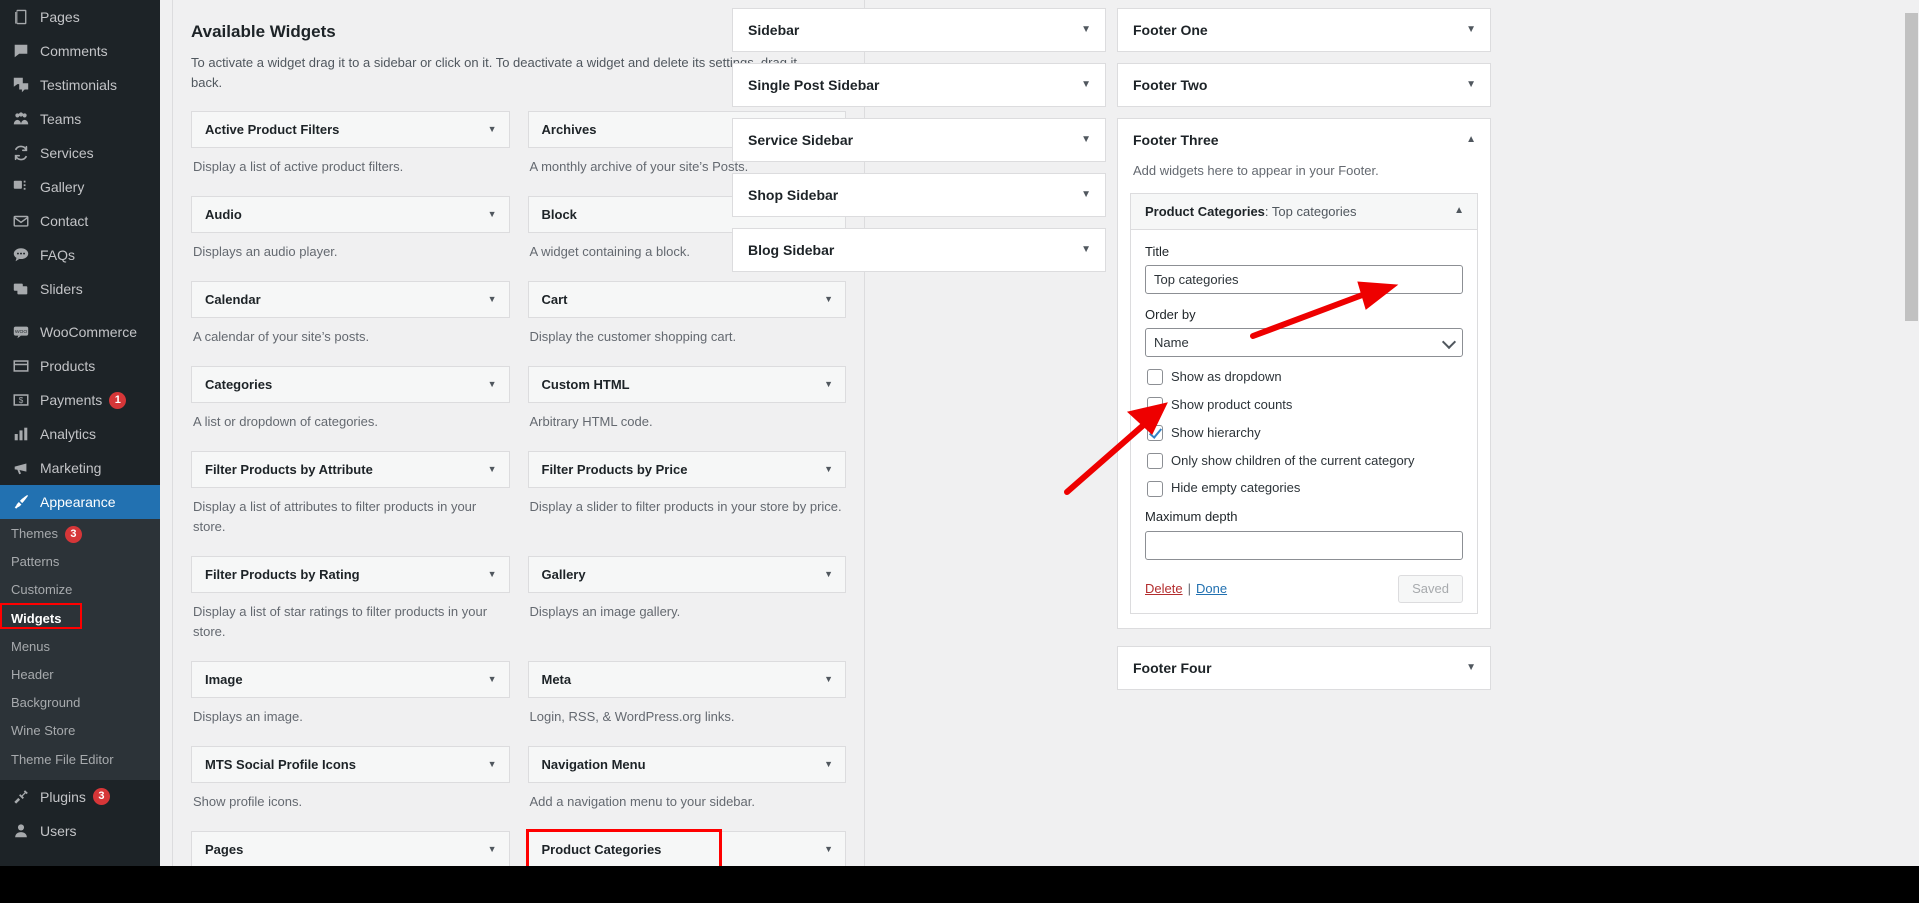 This screenshot has height=903, width=1919. What do you see at coordinates (80, 434) in the screenshot?
I see `sidebar-item-analytics: Analytics` at bounding box center [80, 434].